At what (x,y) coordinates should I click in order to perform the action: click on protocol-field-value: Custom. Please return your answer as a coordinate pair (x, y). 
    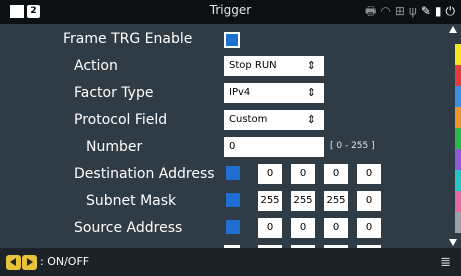
    Looking at the image, I should click on (248, 119).